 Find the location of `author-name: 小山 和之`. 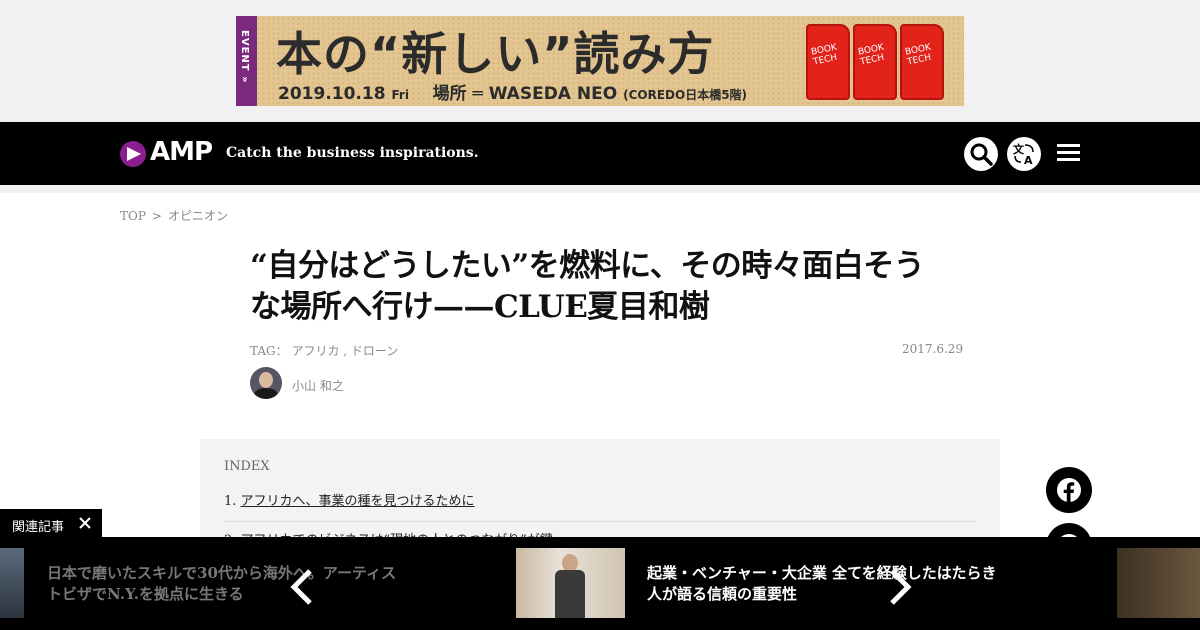

author-name: 小山 和之 is located at coordinates (318, 385).